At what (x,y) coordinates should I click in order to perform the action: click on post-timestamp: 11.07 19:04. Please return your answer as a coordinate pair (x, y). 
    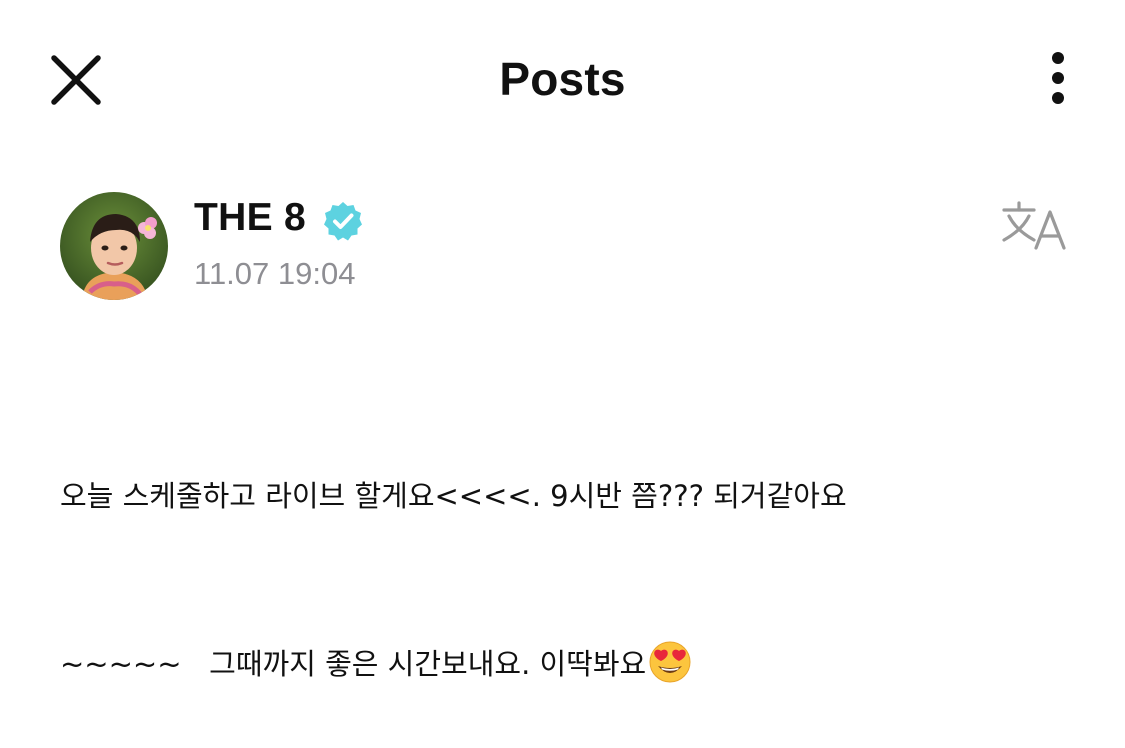
    Looking at the image, I should click on (275, 273).